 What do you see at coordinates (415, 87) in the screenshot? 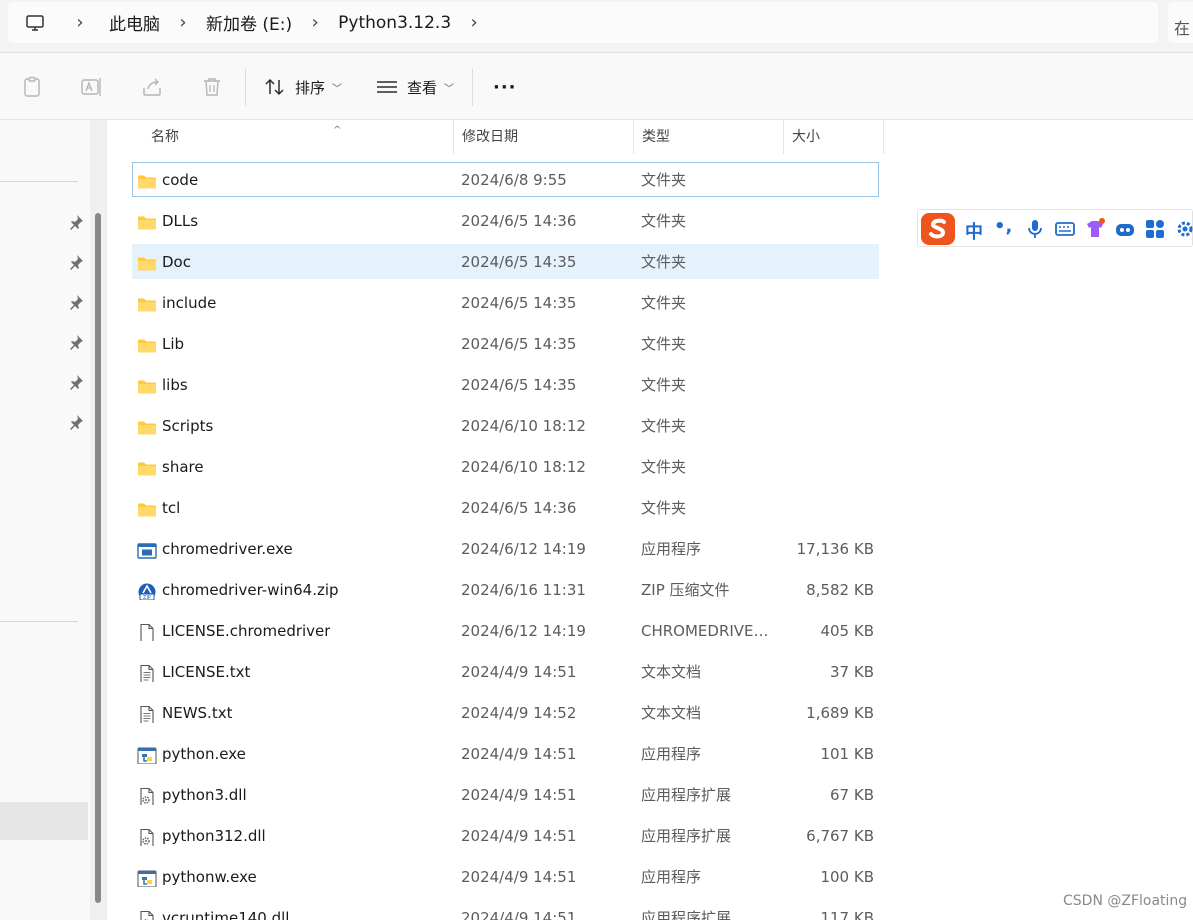
I see `view-button: 查看 ﹀` at bounding box center [415, 87].